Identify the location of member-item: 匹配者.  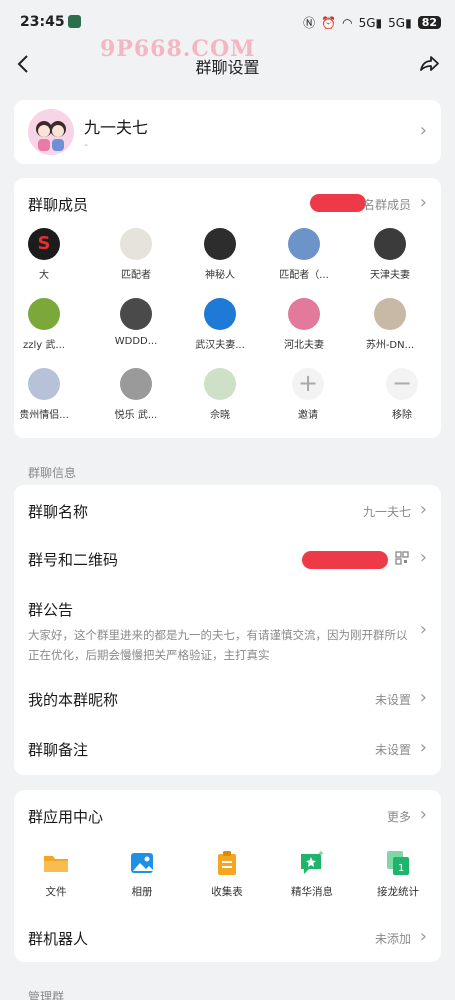
(136, 254).